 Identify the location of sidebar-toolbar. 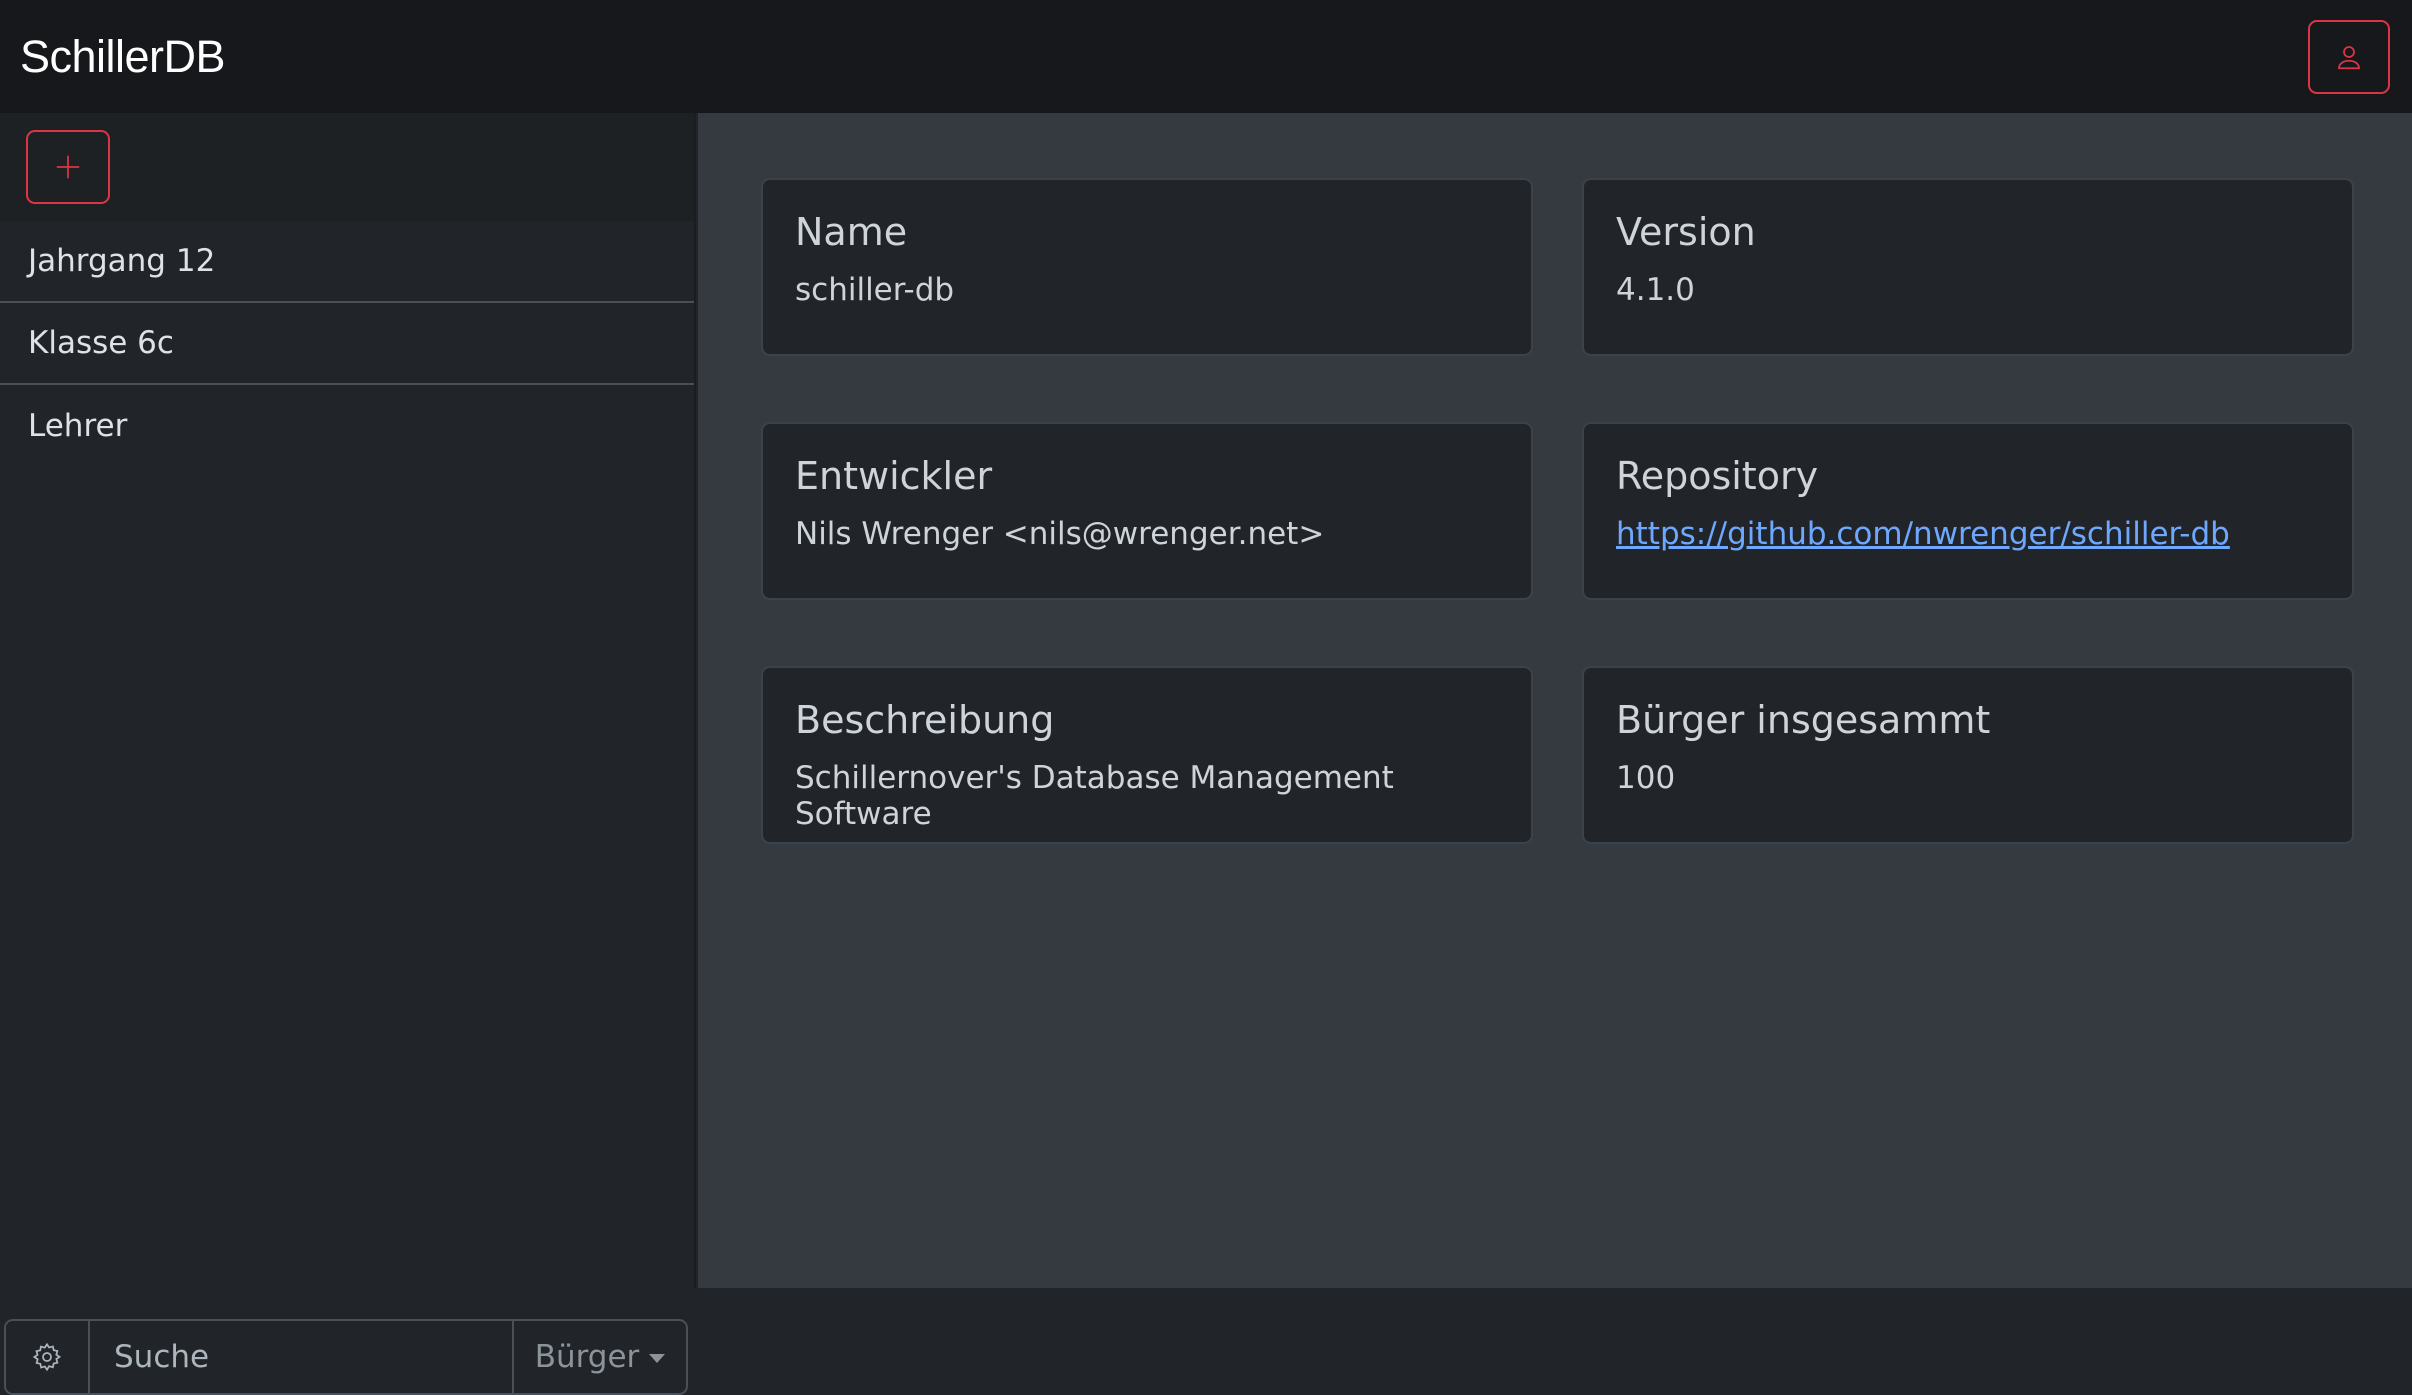
(347, 167).